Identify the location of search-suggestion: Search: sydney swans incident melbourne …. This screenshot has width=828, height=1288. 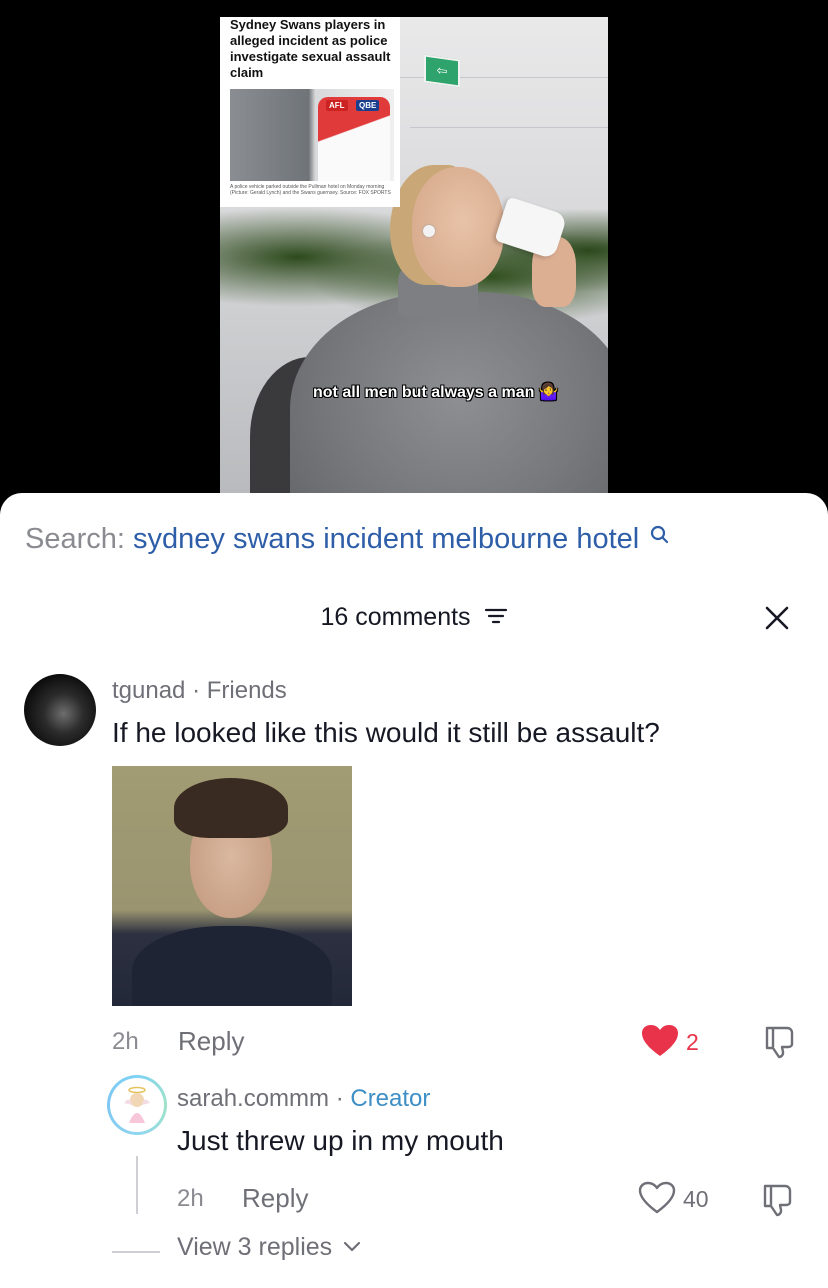
(347, 539).